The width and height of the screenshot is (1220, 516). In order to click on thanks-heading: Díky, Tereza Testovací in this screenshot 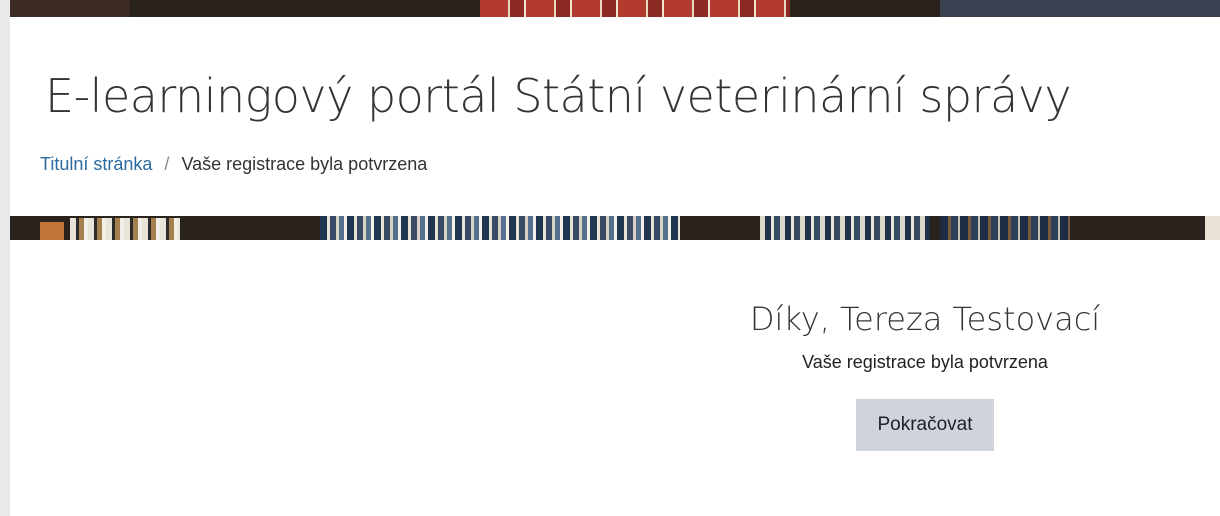, I will do `click(925, 319)`.